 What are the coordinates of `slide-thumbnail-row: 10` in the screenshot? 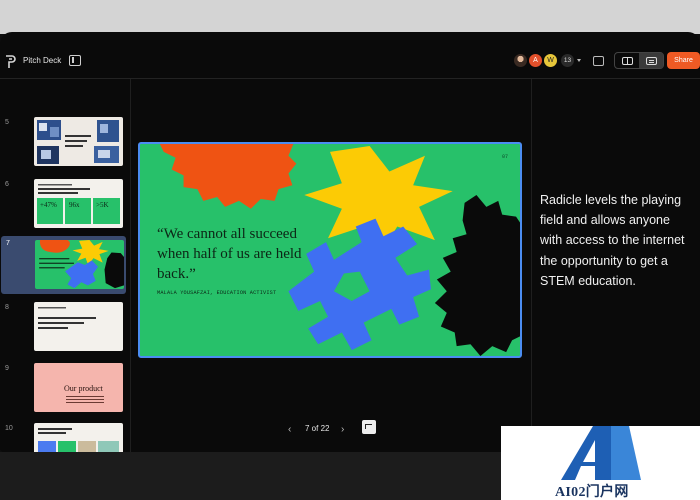 It's located at (64, 436).